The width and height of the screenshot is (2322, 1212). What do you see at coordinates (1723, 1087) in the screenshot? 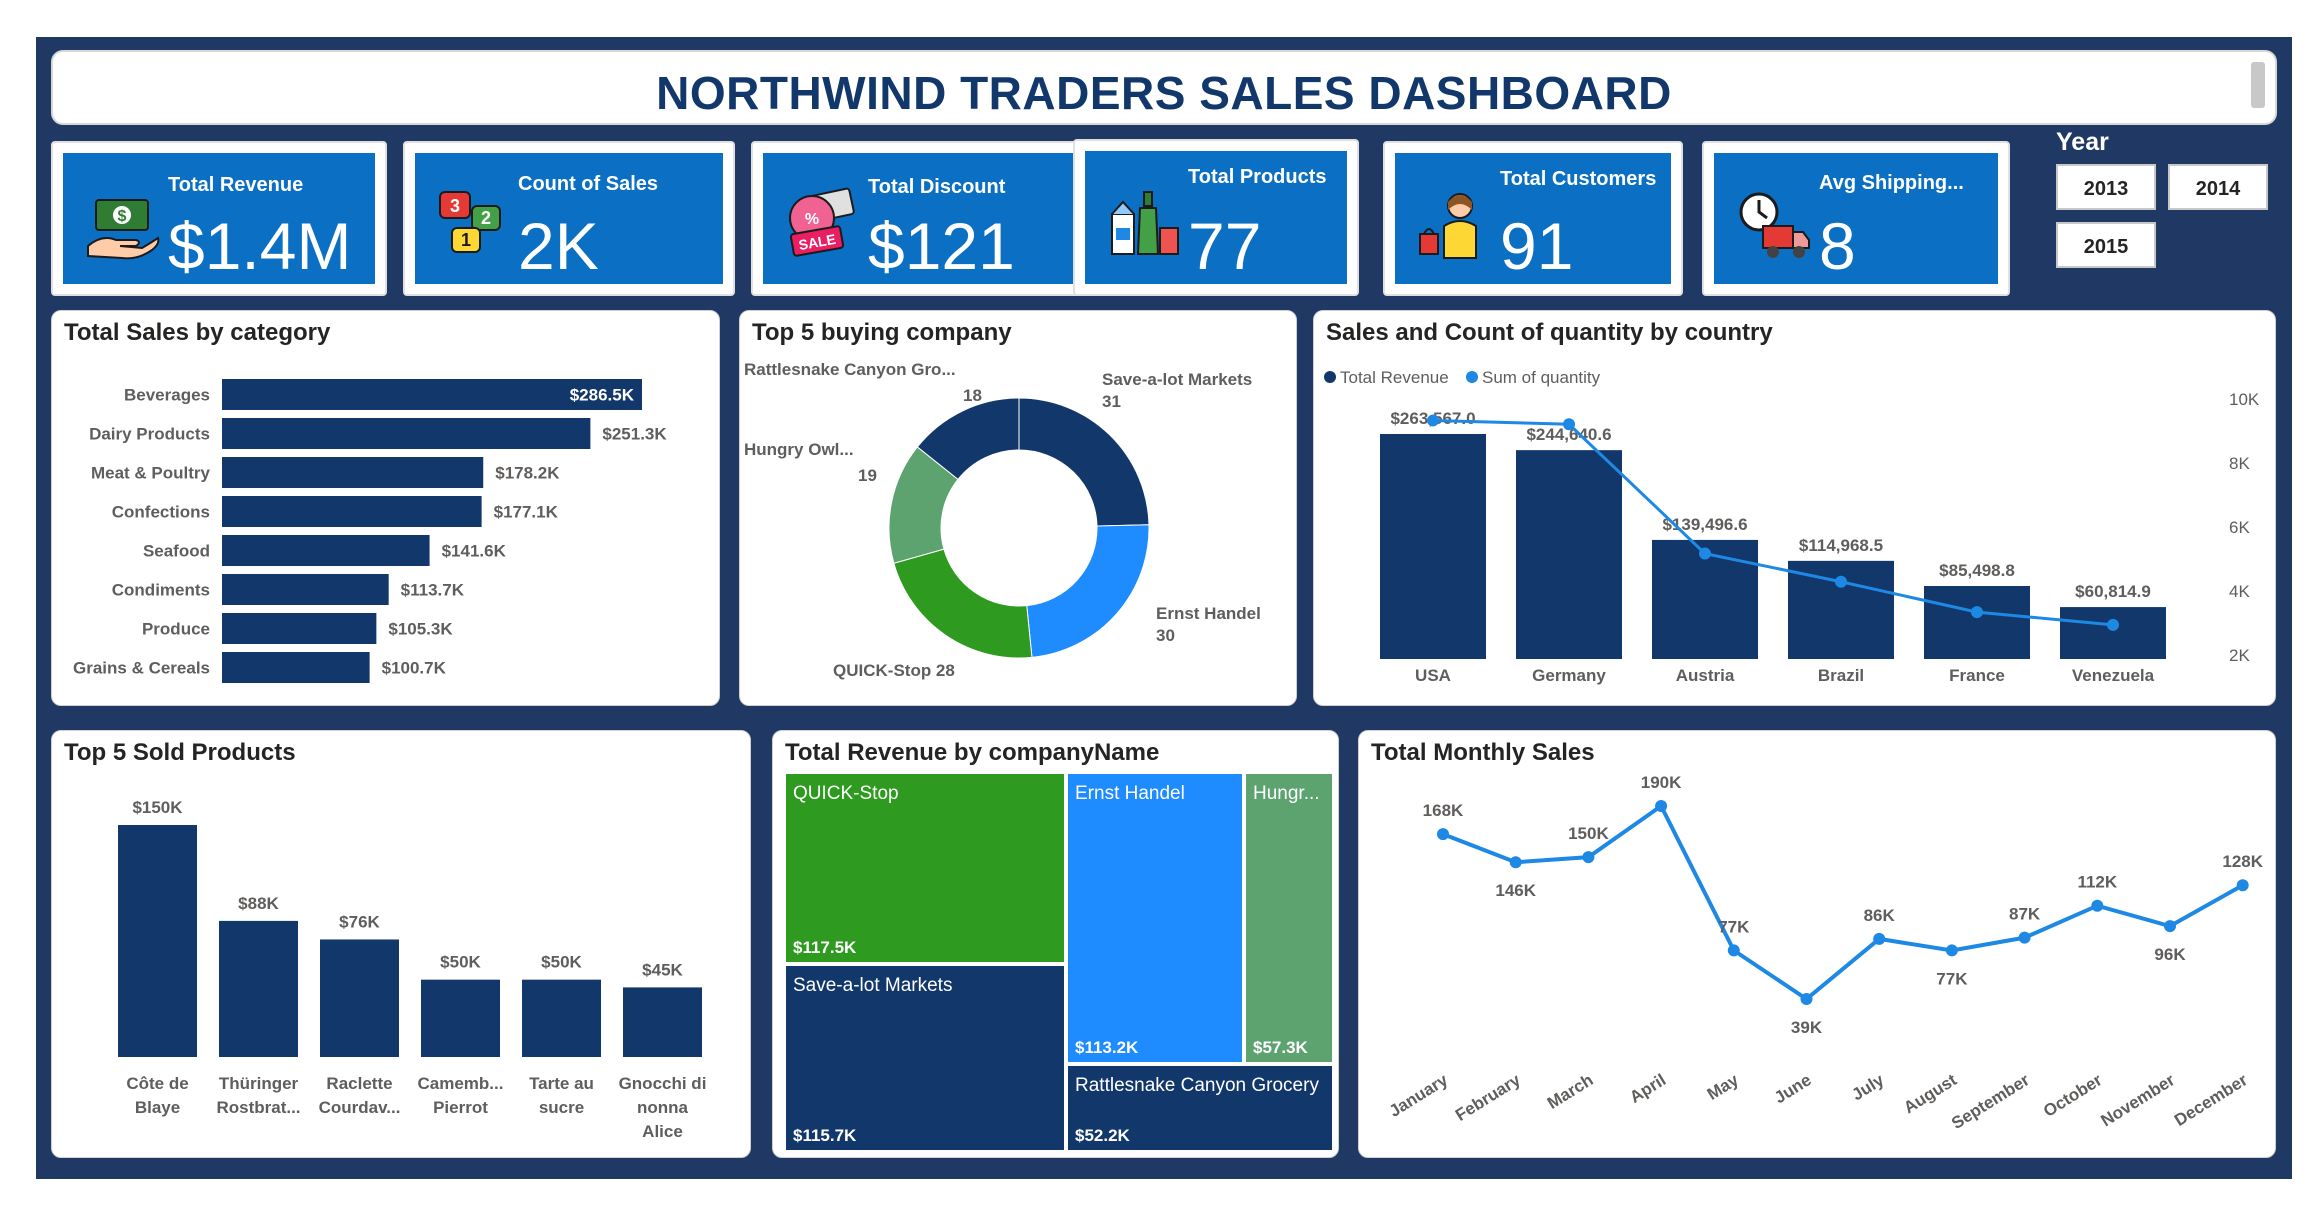
I see `month-label: May` at bounding box center [1723, 1087].